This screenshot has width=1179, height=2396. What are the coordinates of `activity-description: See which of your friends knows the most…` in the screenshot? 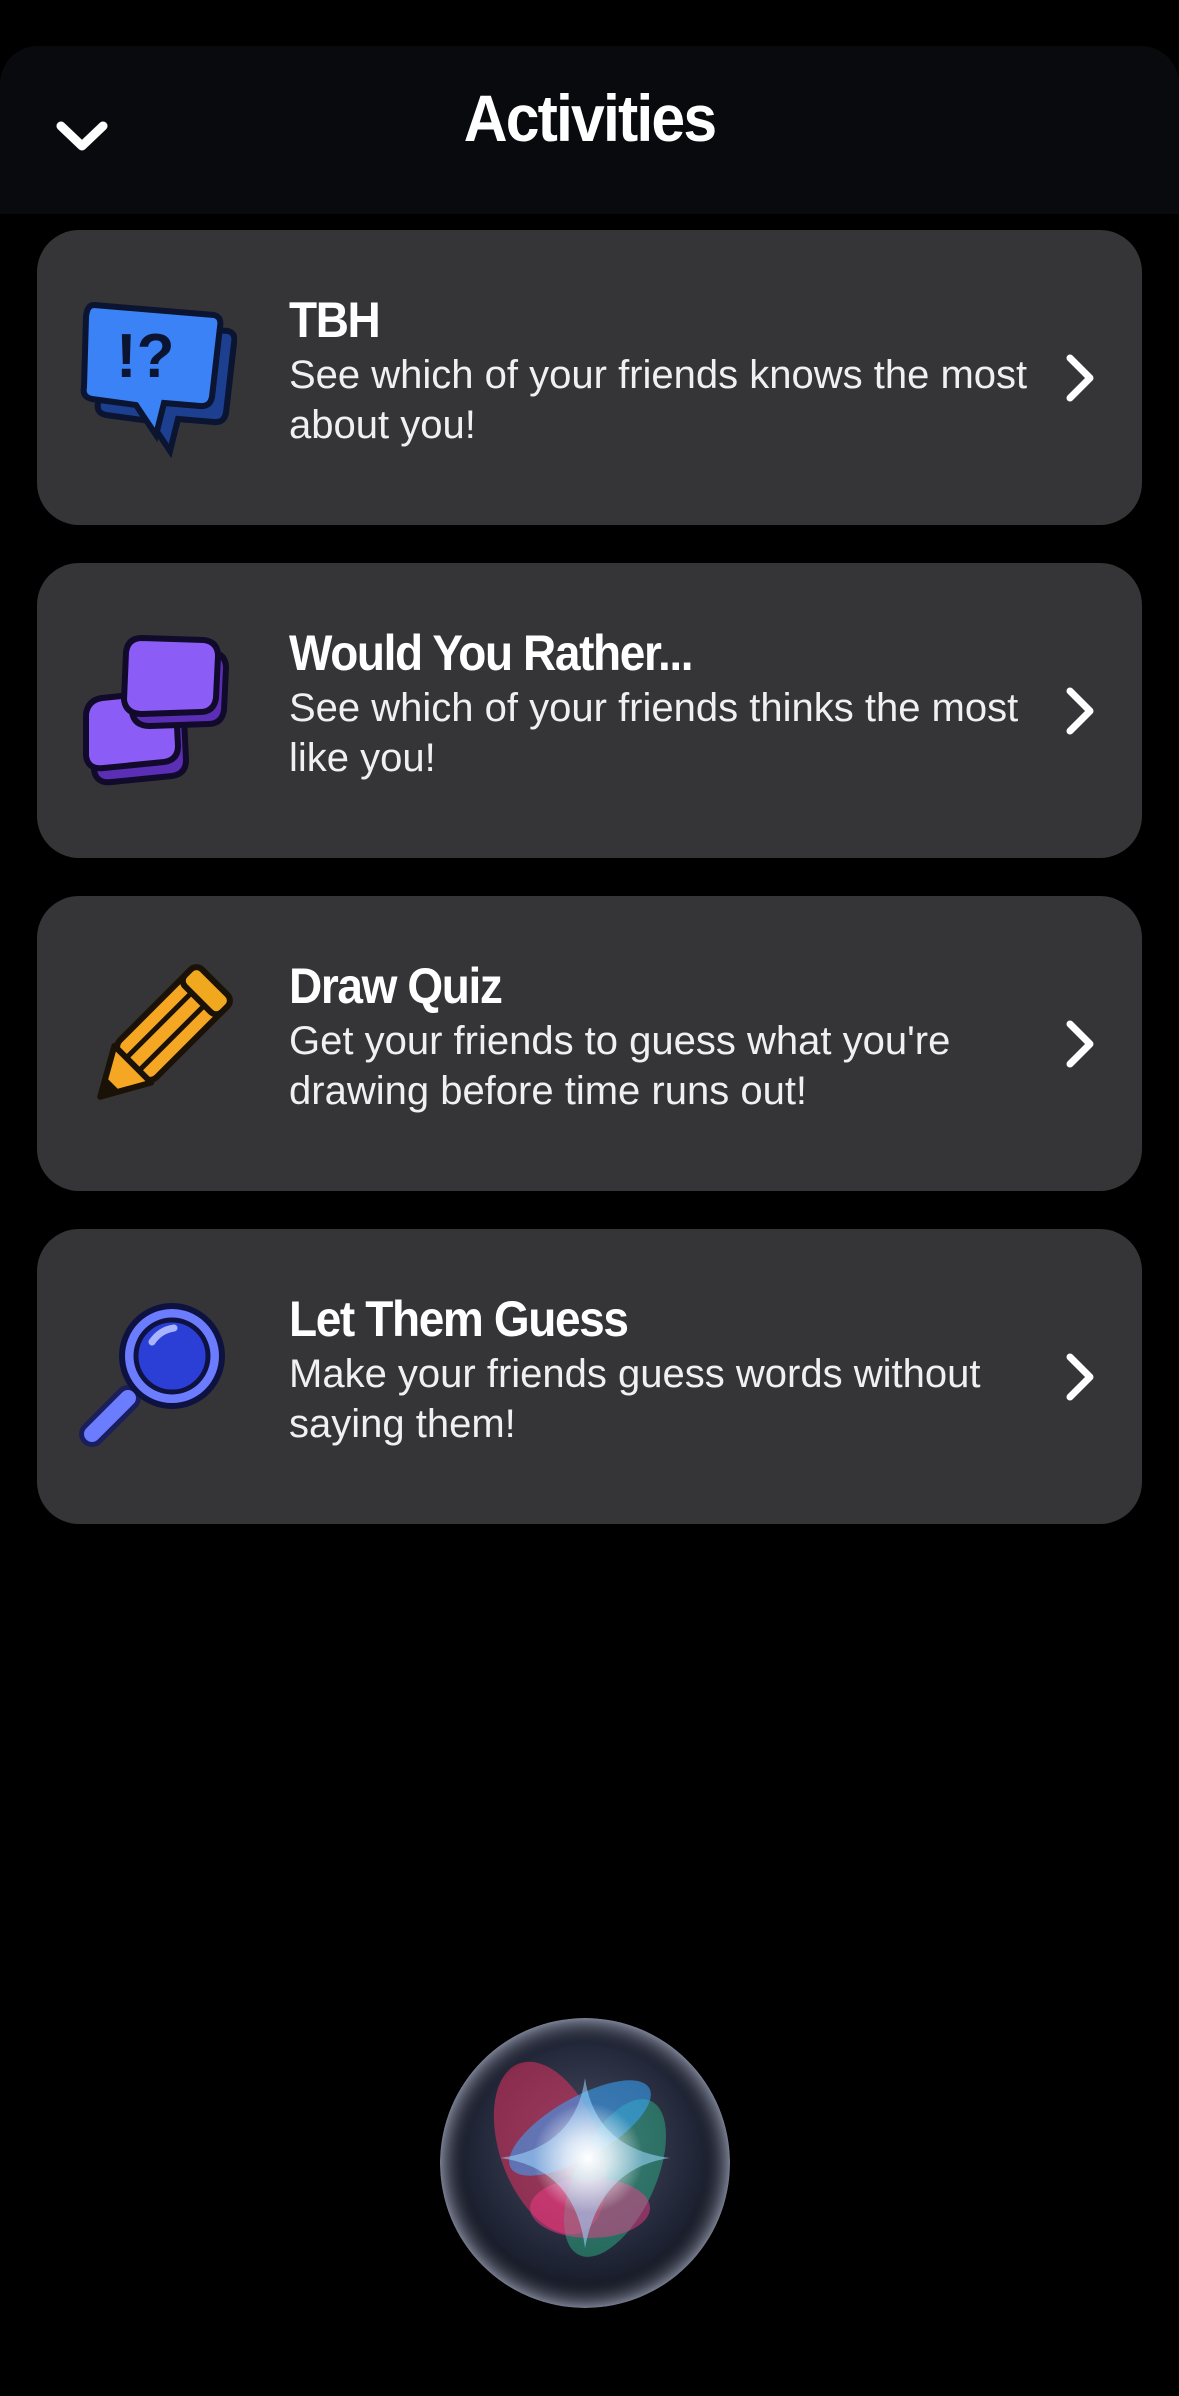 It's located at (658, 400).